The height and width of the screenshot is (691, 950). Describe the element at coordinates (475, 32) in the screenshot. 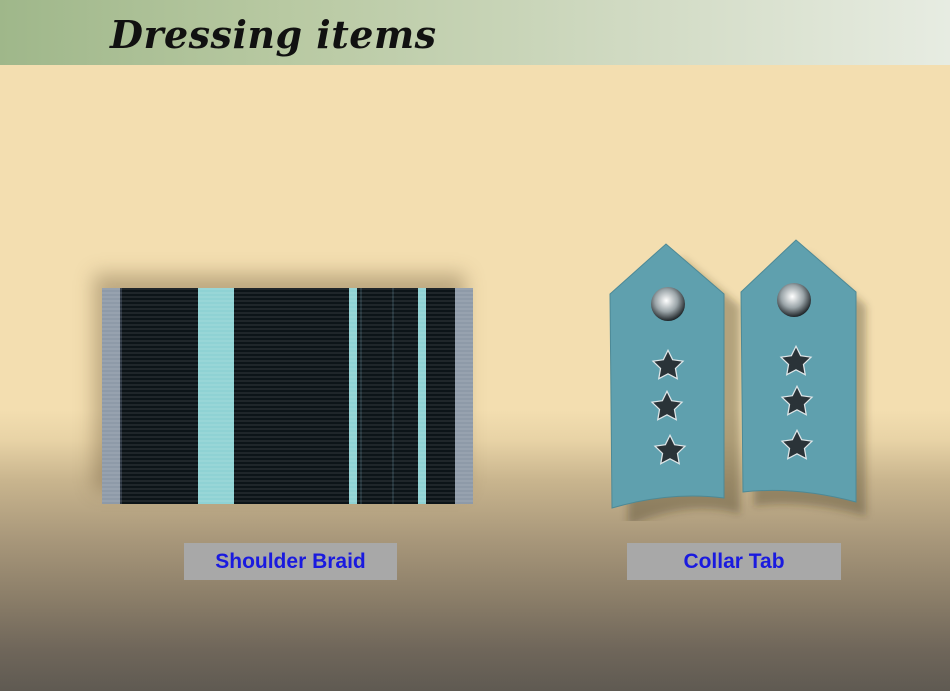

I see `title-bar: Dressing items` at that location.